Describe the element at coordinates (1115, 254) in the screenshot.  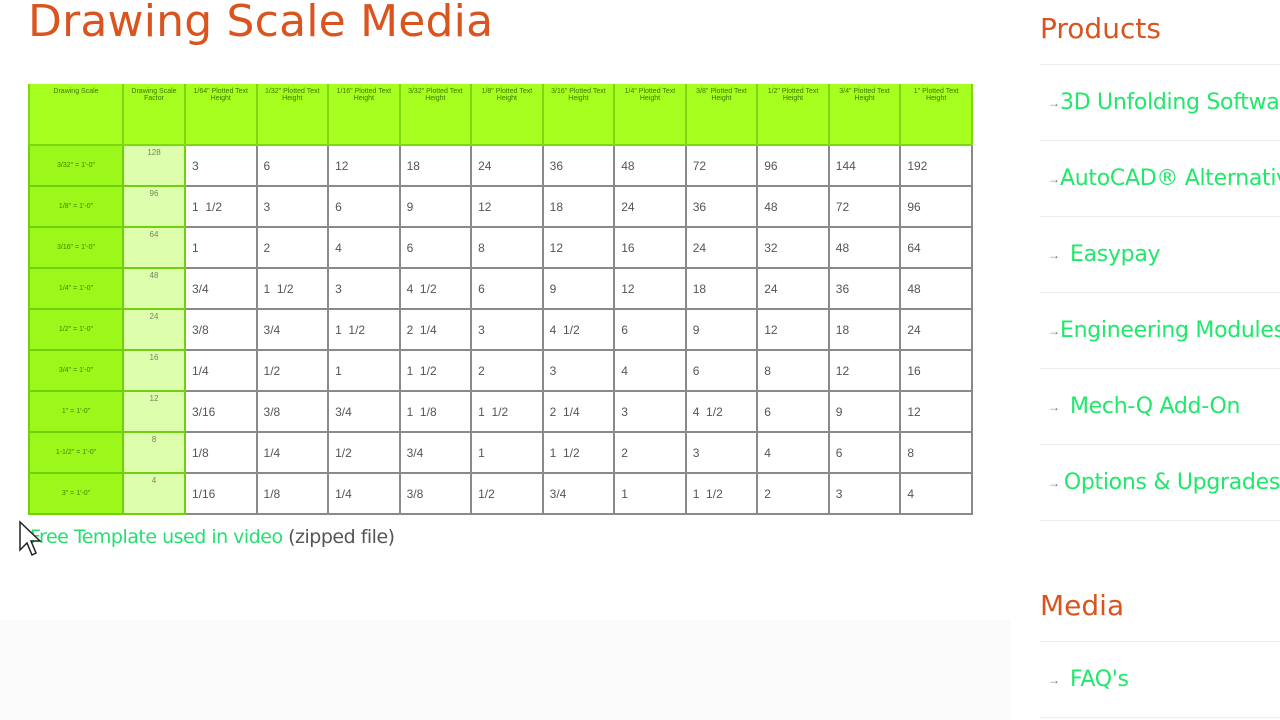
I see `product-link: Easypay` at that location.